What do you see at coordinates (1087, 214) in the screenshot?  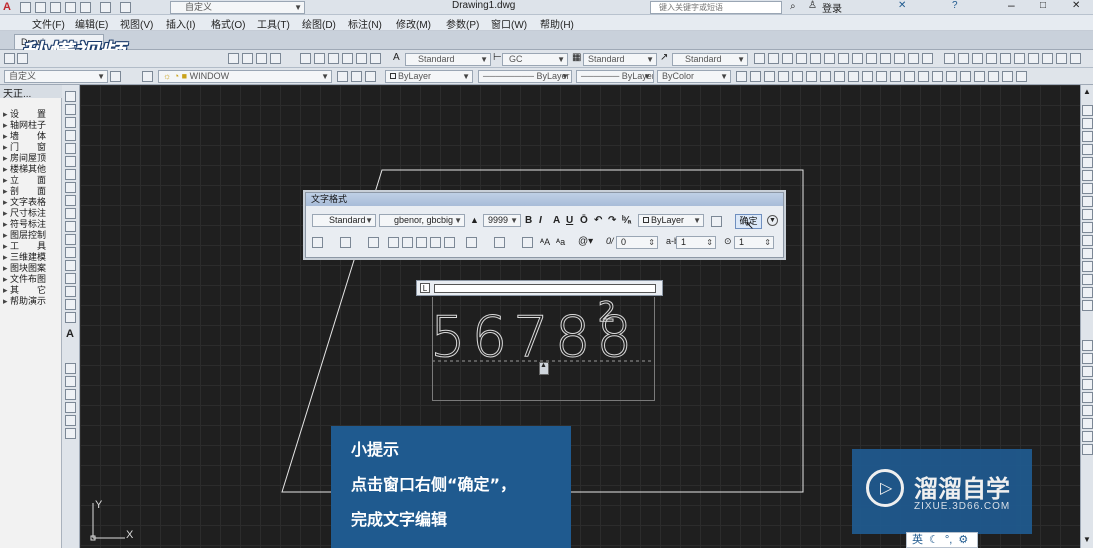 I see `stretch-icon` at bounding box center [1087, 214].